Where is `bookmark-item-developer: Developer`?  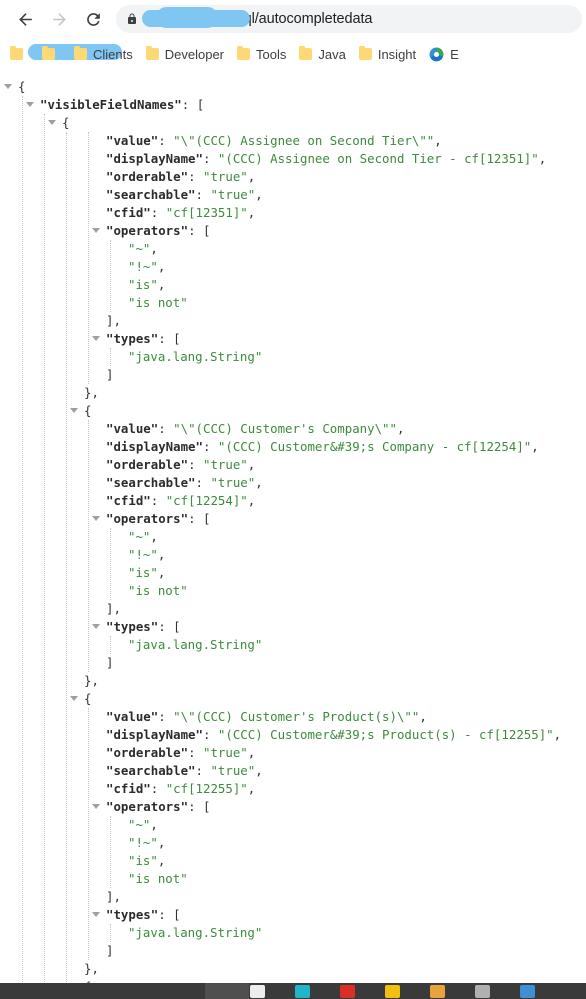
bookmark-item-developer: Developer is located at coordinates (185, 54).